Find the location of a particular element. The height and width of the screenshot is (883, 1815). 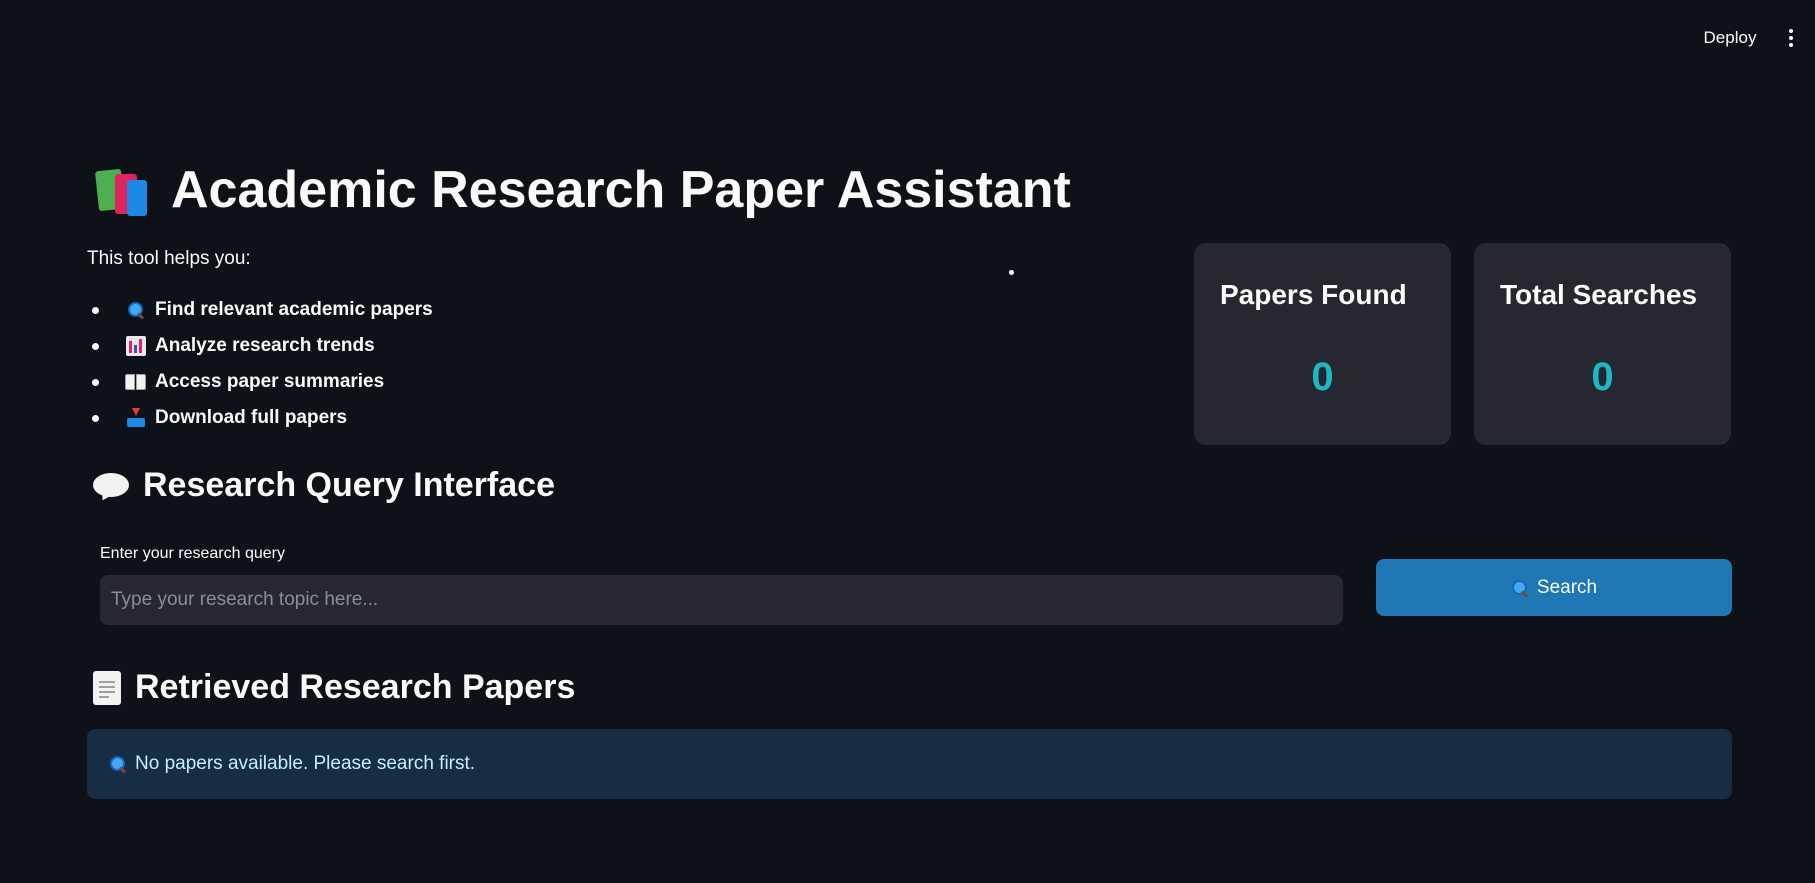

query-input-label: Enter your research query is located at coordinates (192, 553).